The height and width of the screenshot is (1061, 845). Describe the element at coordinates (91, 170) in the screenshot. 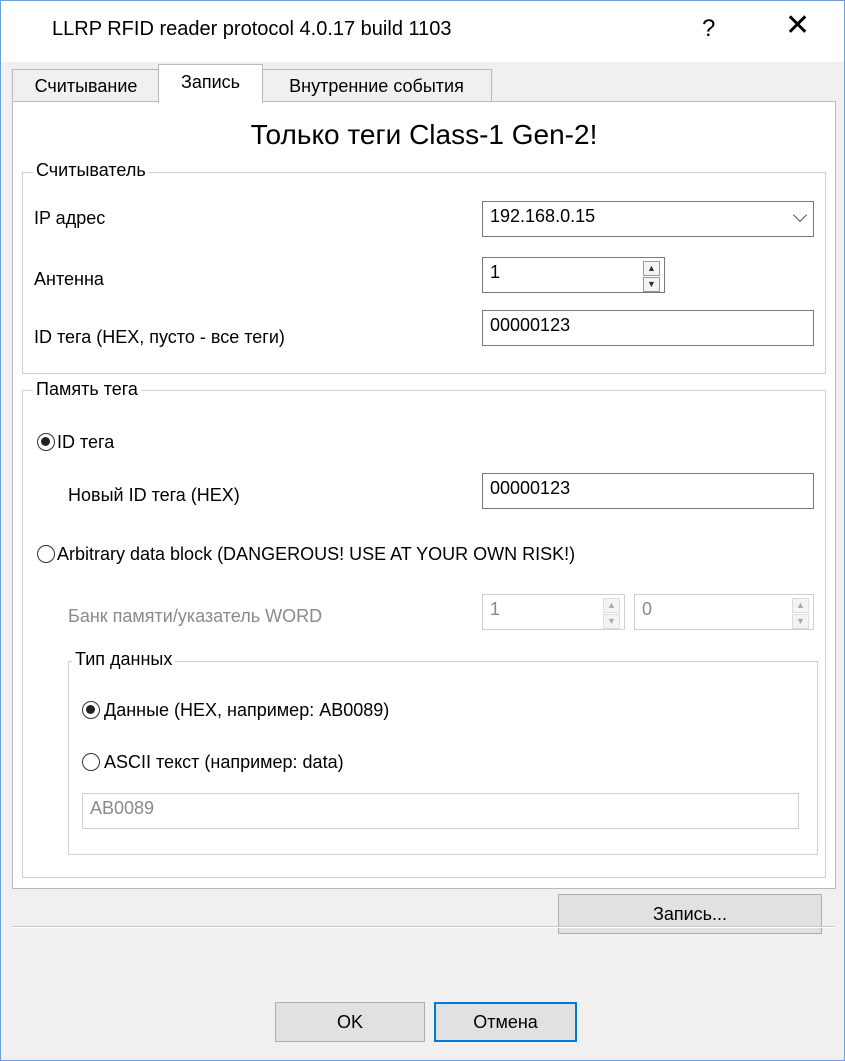

I see `reader-legend: Считыватель` at that location.